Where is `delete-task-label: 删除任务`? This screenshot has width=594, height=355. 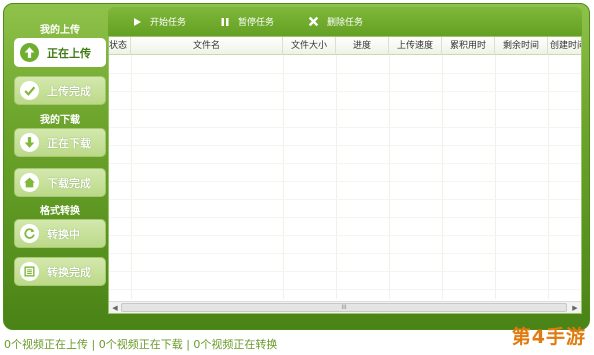
delete-task-label: 删除任务 is located at coordinates (345, 23).